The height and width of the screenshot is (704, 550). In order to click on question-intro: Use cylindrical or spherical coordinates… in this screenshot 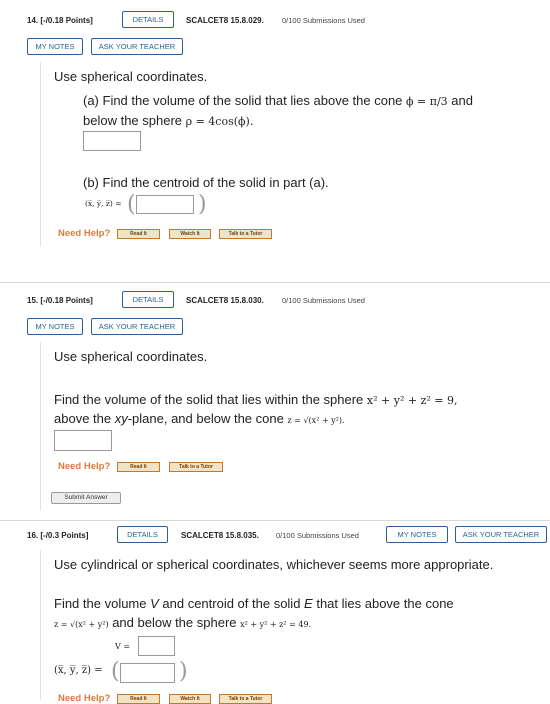, I will do `click(274, 564)`.